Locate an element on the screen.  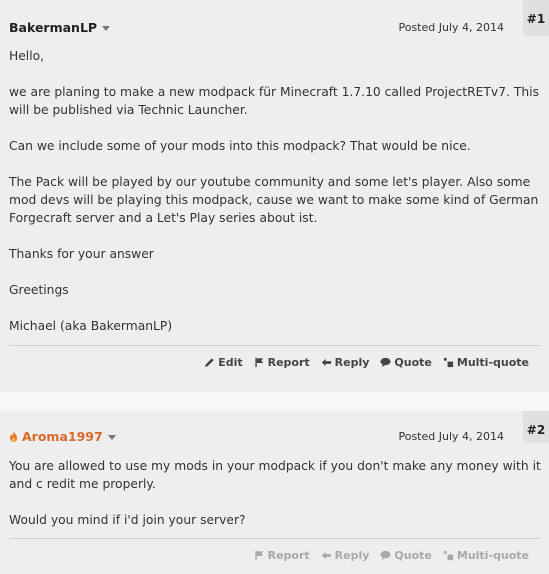
author-name: BakermanLP is located at coordinates (60, 27).